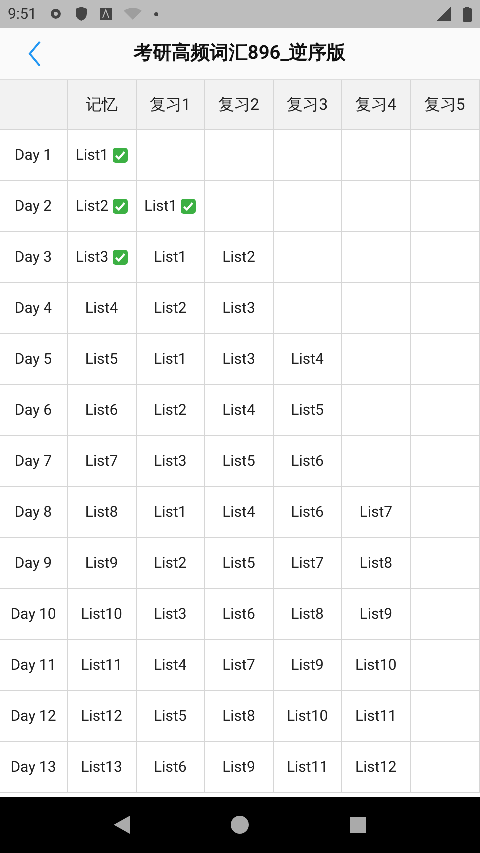 The image size is (480, 853). What do you see at coordinates (102, 767) in the screenshot?
I see `table-cell: List13` at bounding box center [102, 767].